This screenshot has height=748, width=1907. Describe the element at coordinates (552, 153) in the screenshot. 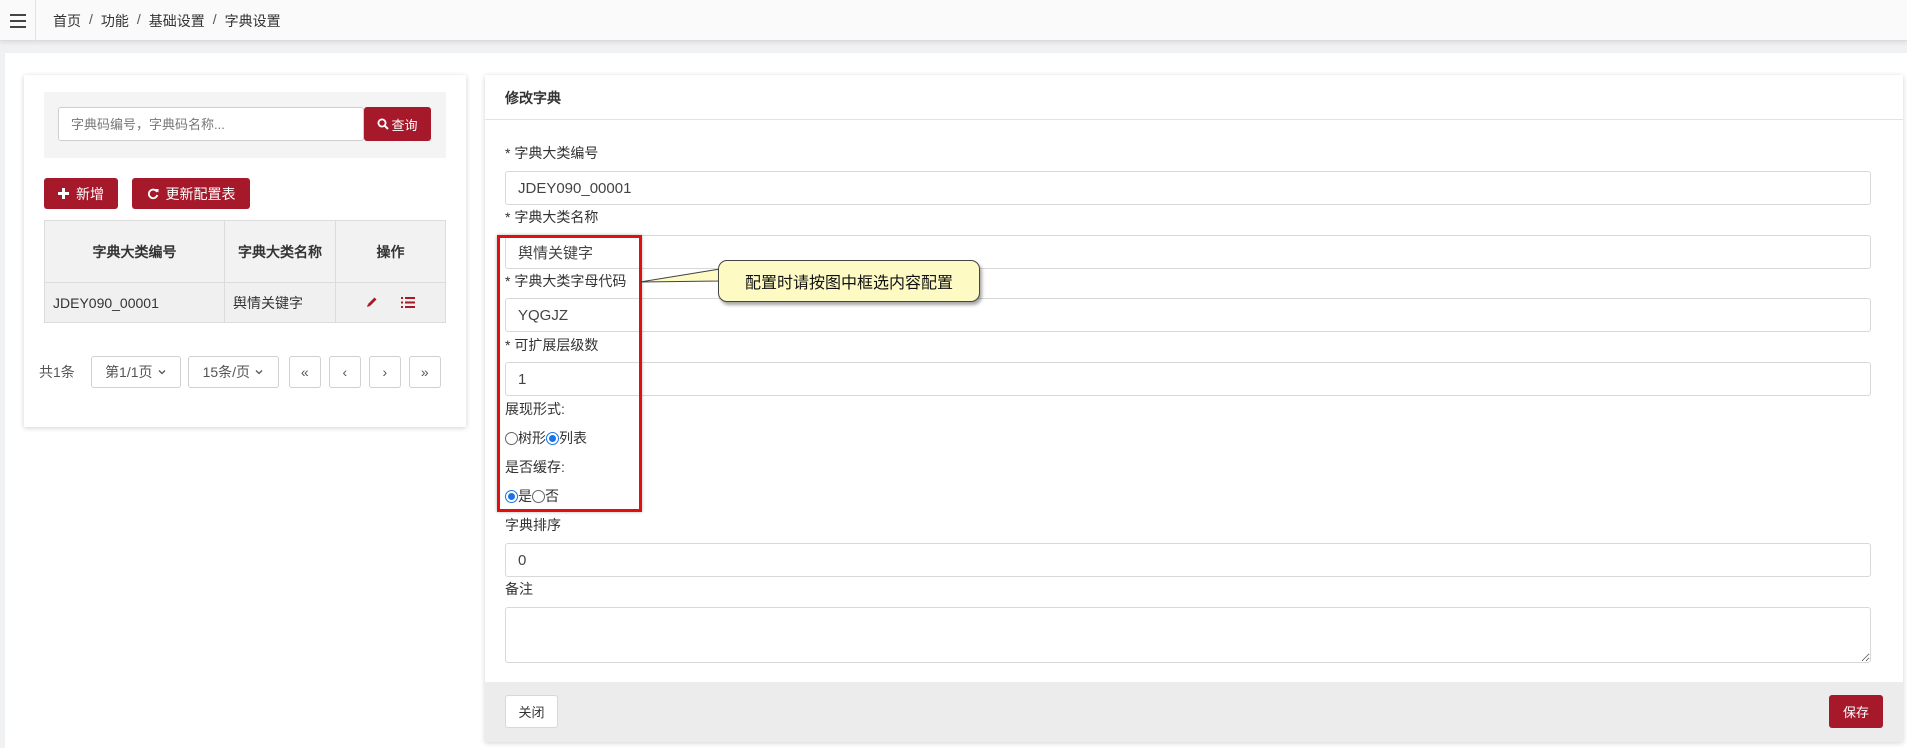

I see `code-label: * 字典大类编号` at that location.